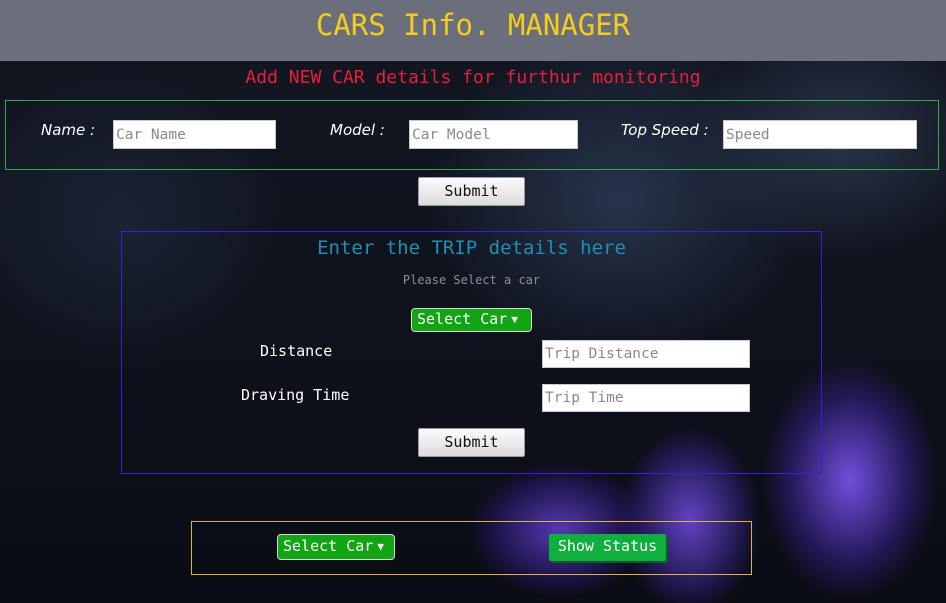 The height and width of the screenshot is (603, 946). Describe the element at coordinates (357, 130) in the screenshot. I see `model-label: Model :` at that location.